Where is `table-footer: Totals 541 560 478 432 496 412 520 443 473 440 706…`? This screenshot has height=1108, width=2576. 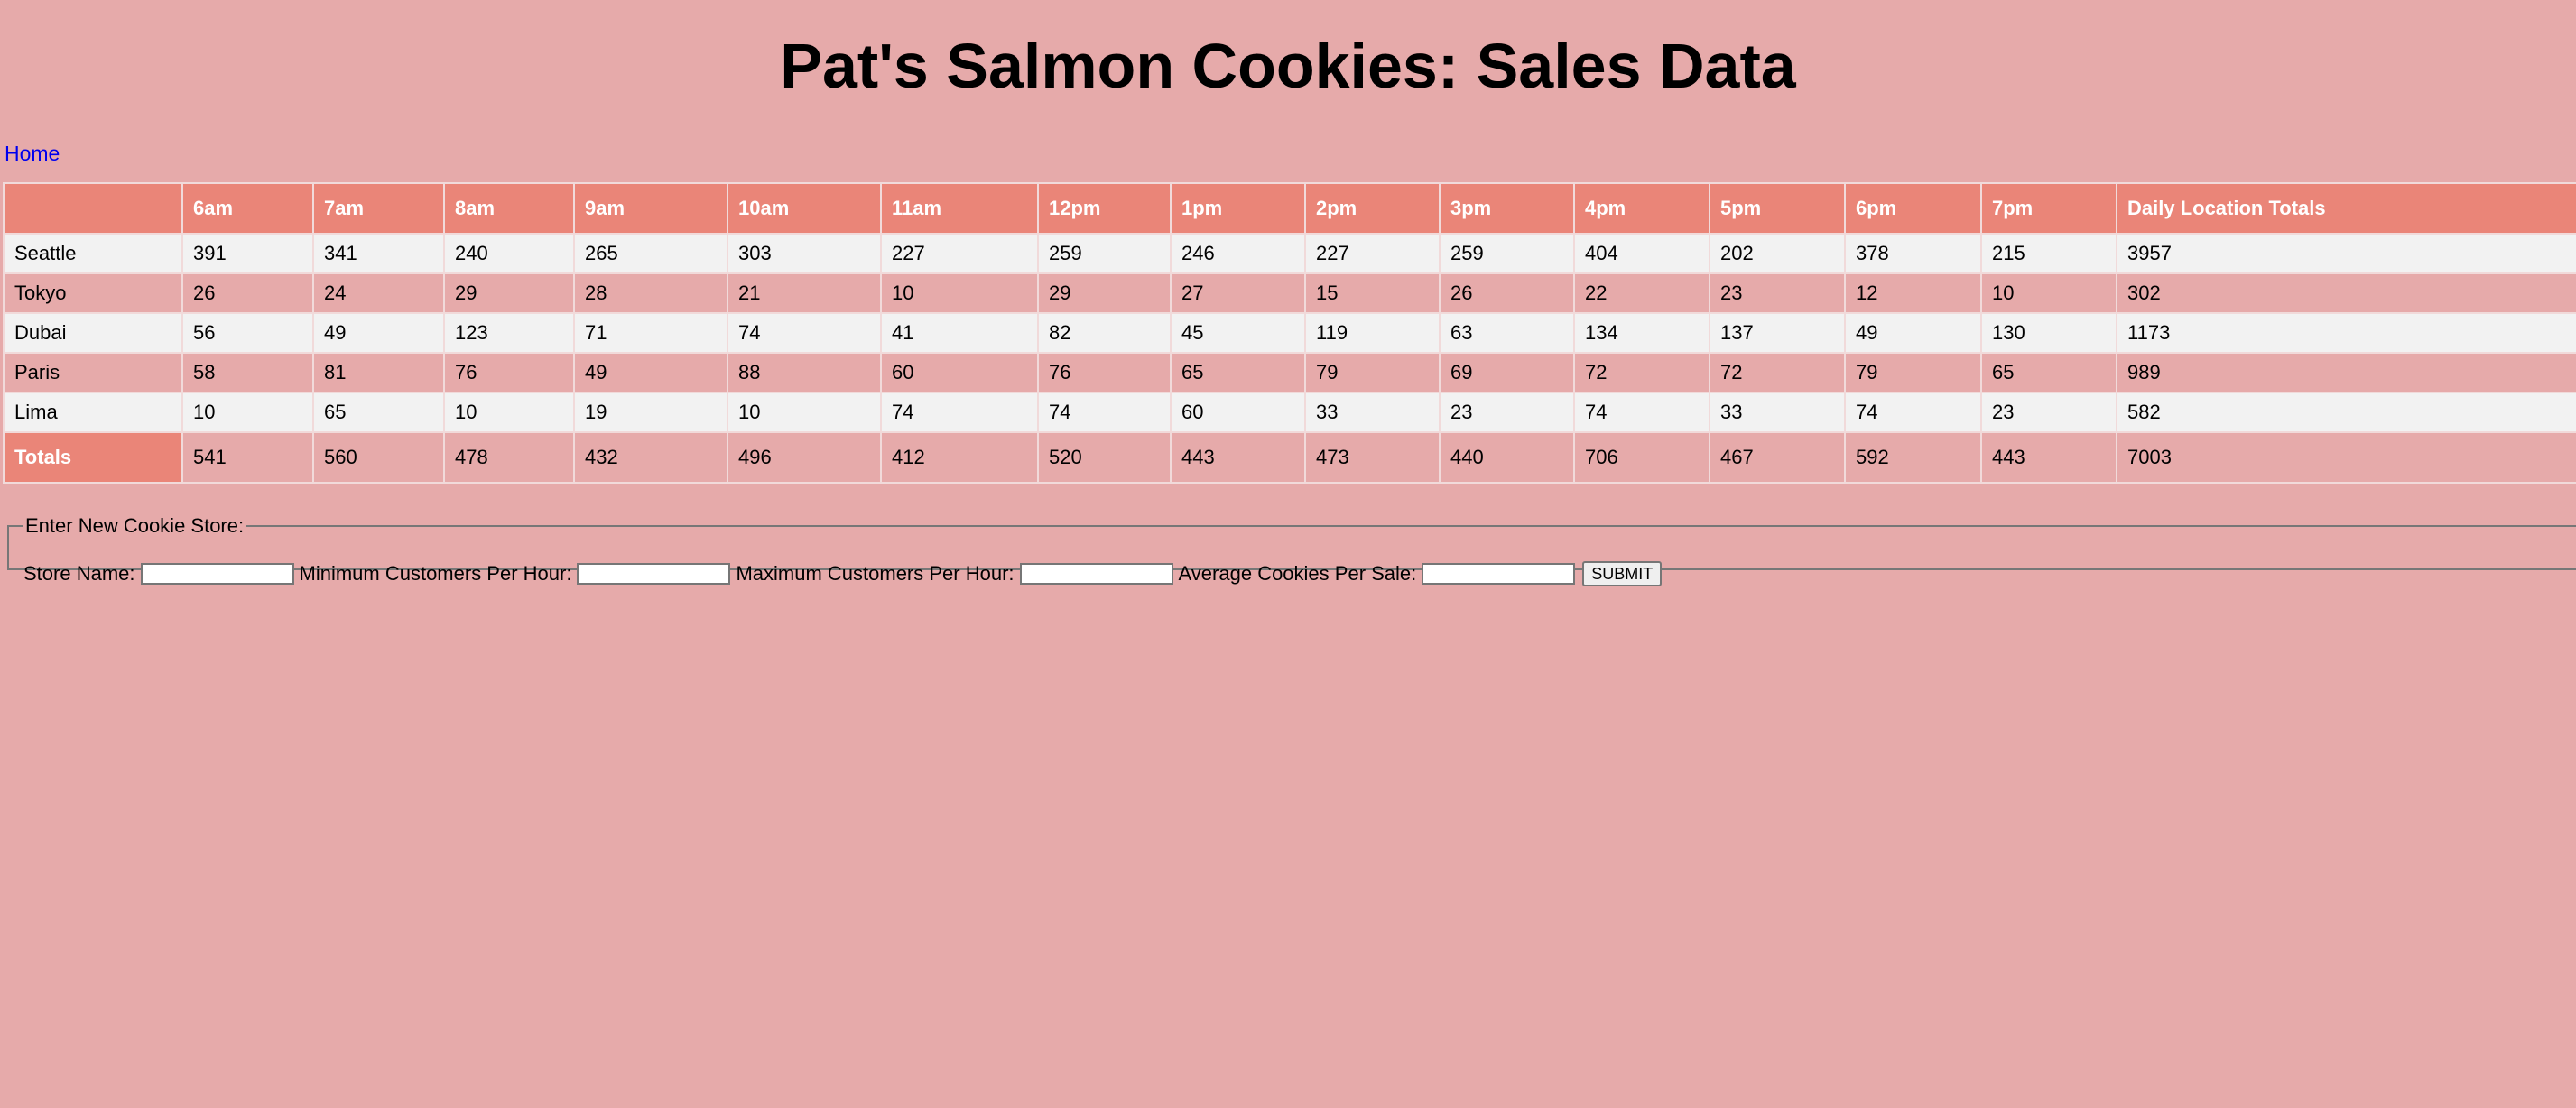
table-footer: Totals 541 560 478 432 496 412 520 443 473 440 706… is located at coordinates (1289, 457).